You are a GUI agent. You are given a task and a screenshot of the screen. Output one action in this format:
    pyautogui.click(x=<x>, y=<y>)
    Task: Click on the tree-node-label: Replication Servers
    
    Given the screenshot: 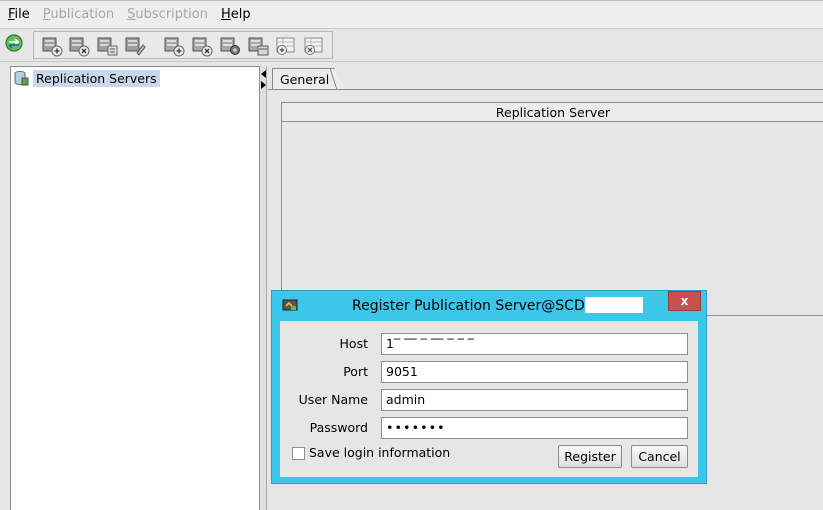 What is the action you would take?
    pyautogui.click(x=96, y=78)
    